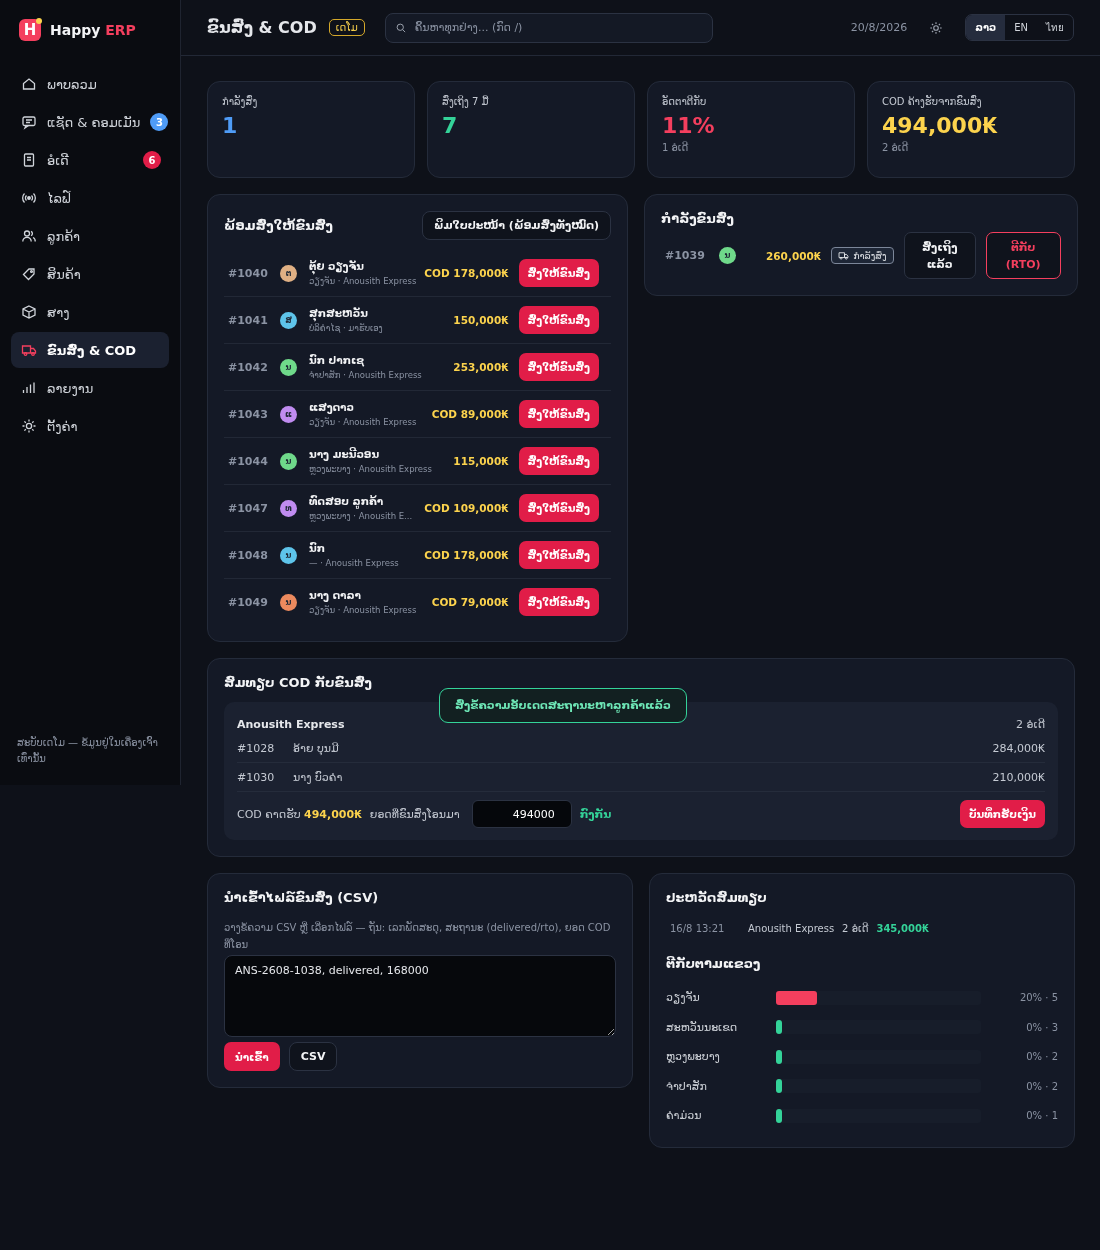 This screenshot has height=1250, width=1100. Describe the element at coordinates (521, 814) in the screenshot. I see `amount-field: 494000` at that location.